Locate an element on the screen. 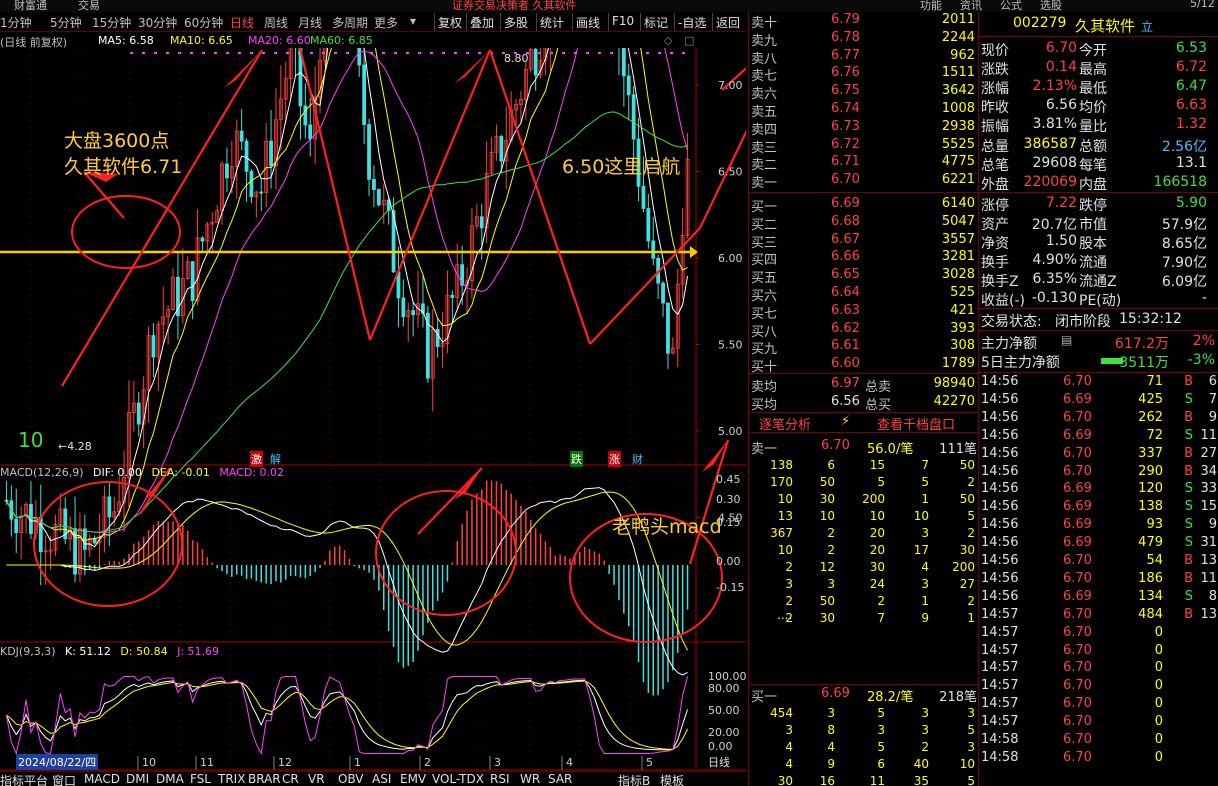 This screenshot has width=1218, height=786. indicator-tab-6: TRIX is located at coordinates (231, 779).